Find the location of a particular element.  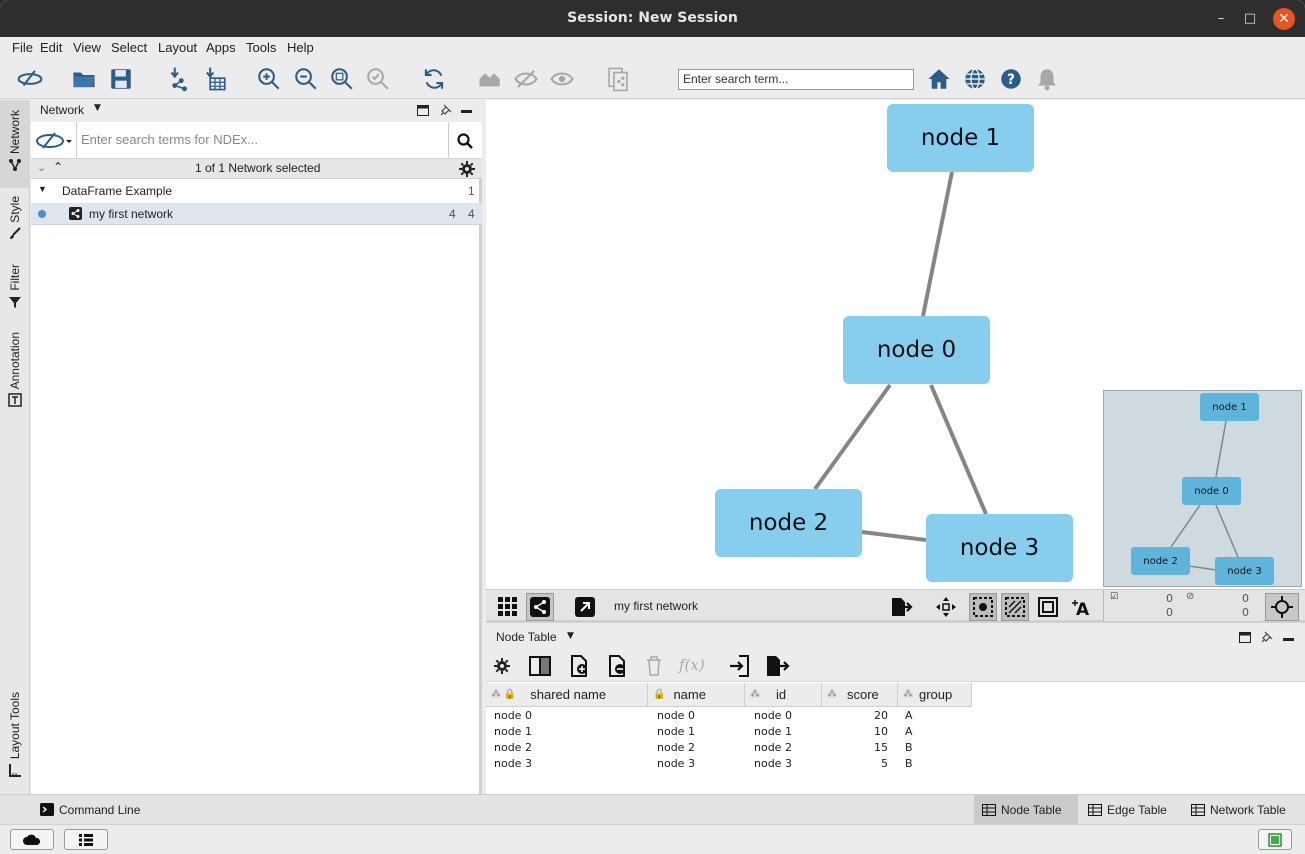

edge-node0-node2 is located at coordinates (852, 437).